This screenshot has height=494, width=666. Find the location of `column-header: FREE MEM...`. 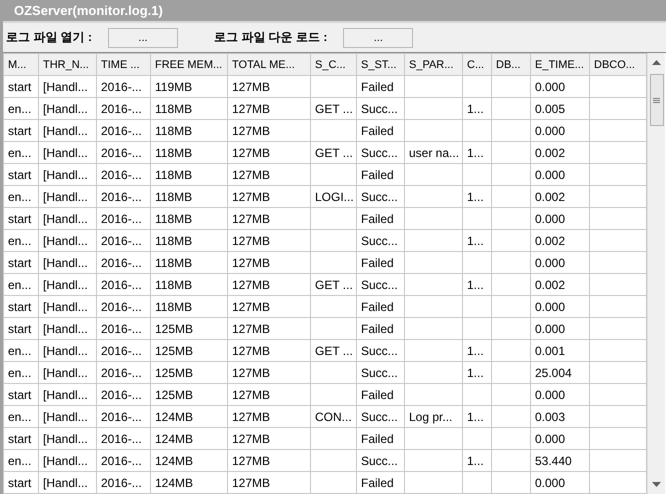

column-header: FREE MEM... is located at coordinates (189, 65).